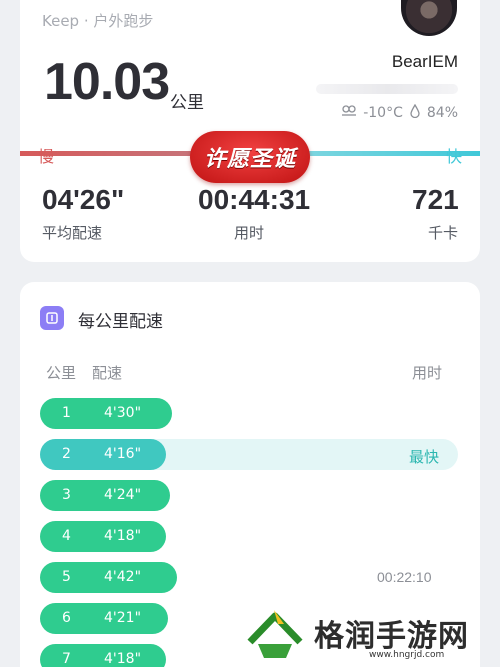 This screenshot has height=667, width=500. Describe the element at coordinates (254, 199) in the screenshot. I see `duration-value: 00:44:31` at that location.